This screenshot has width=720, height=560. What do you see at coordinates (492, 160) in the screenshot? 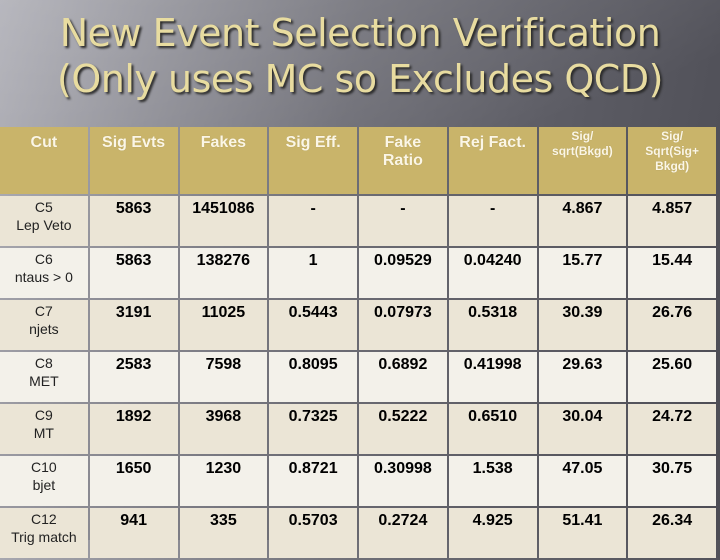
I see `column-header-rej-fact: Rej Fact.` at bounding box center [492, 160].